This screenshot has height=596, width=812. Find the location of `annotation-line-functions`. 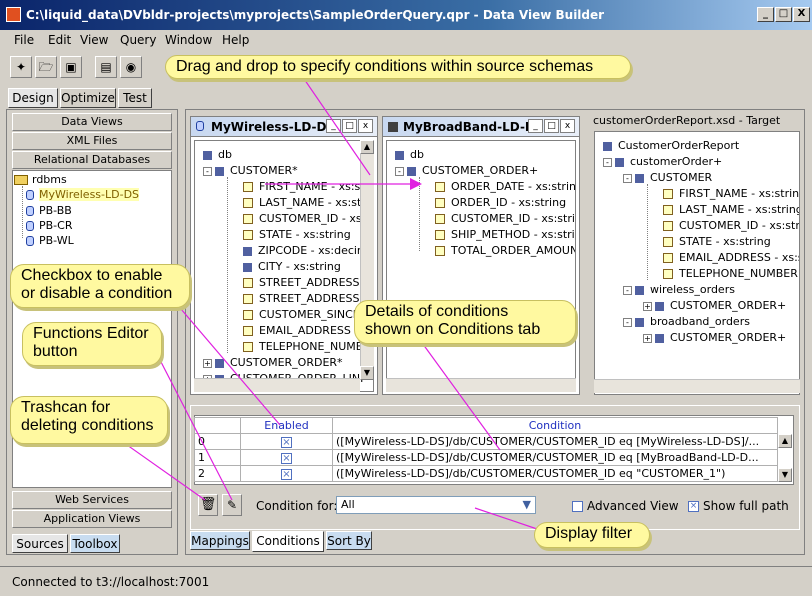

annotation-line-functions is located at coordinates (196, 430).